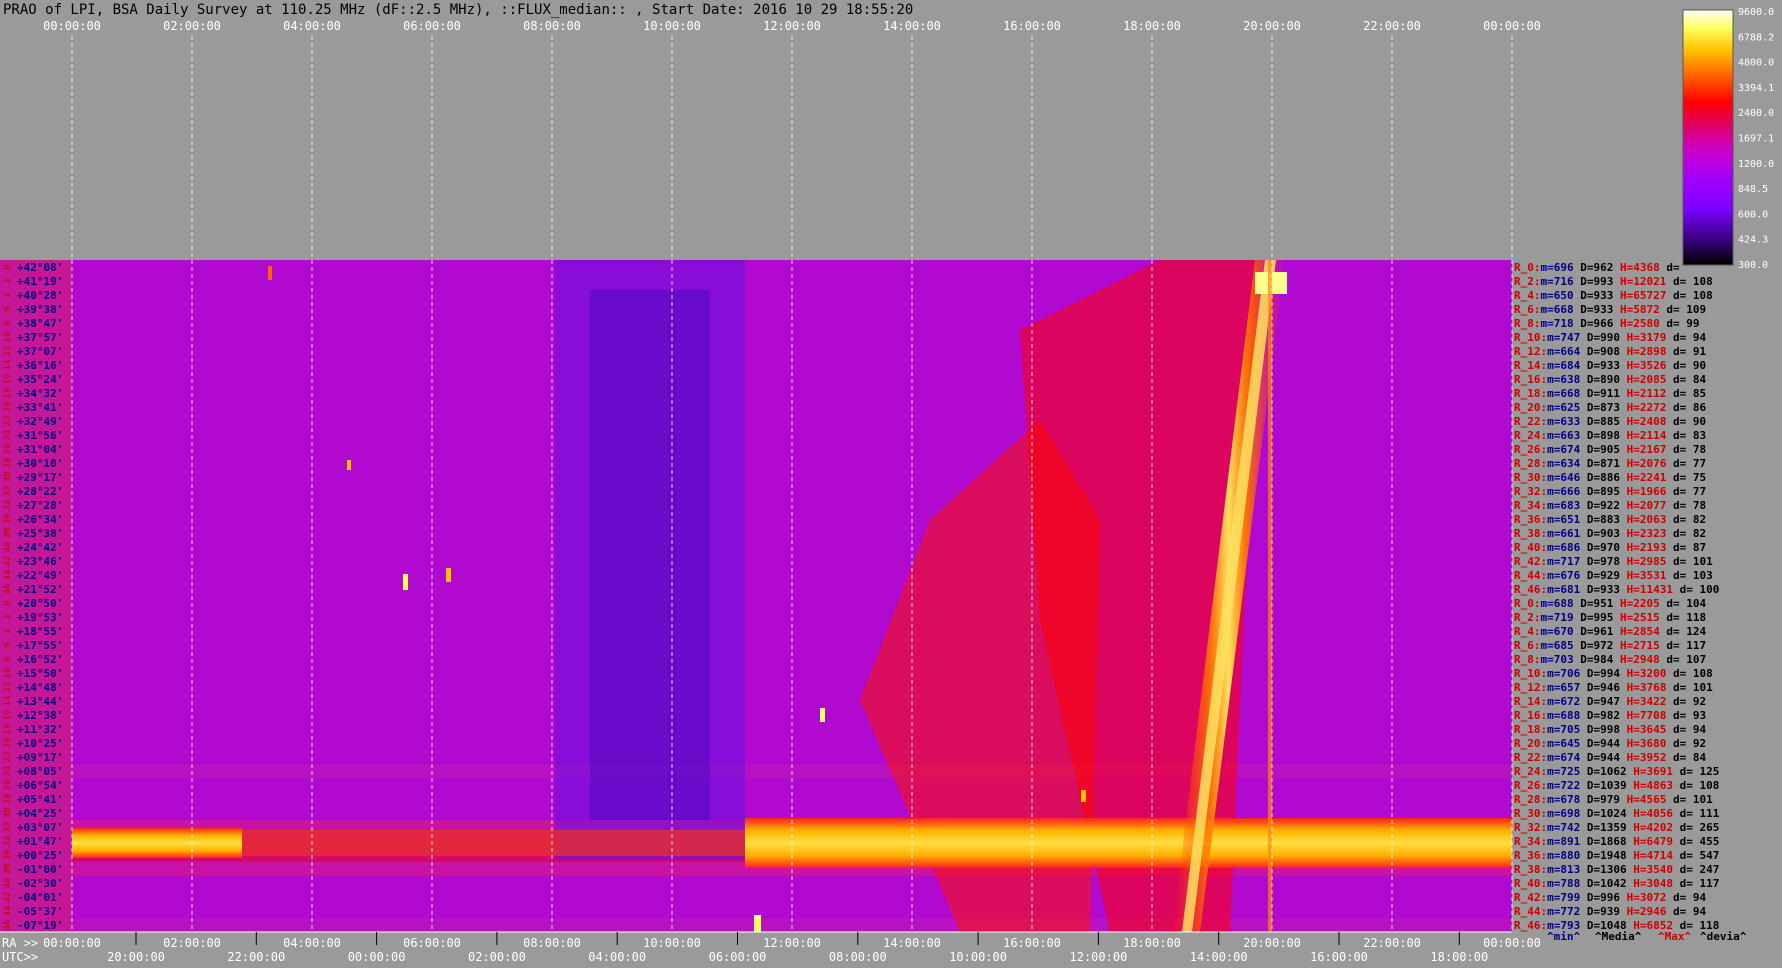 The height and width of the screenshot is (968, 1782). I want to click on stats-value: R_14:, so click(1530, 365).